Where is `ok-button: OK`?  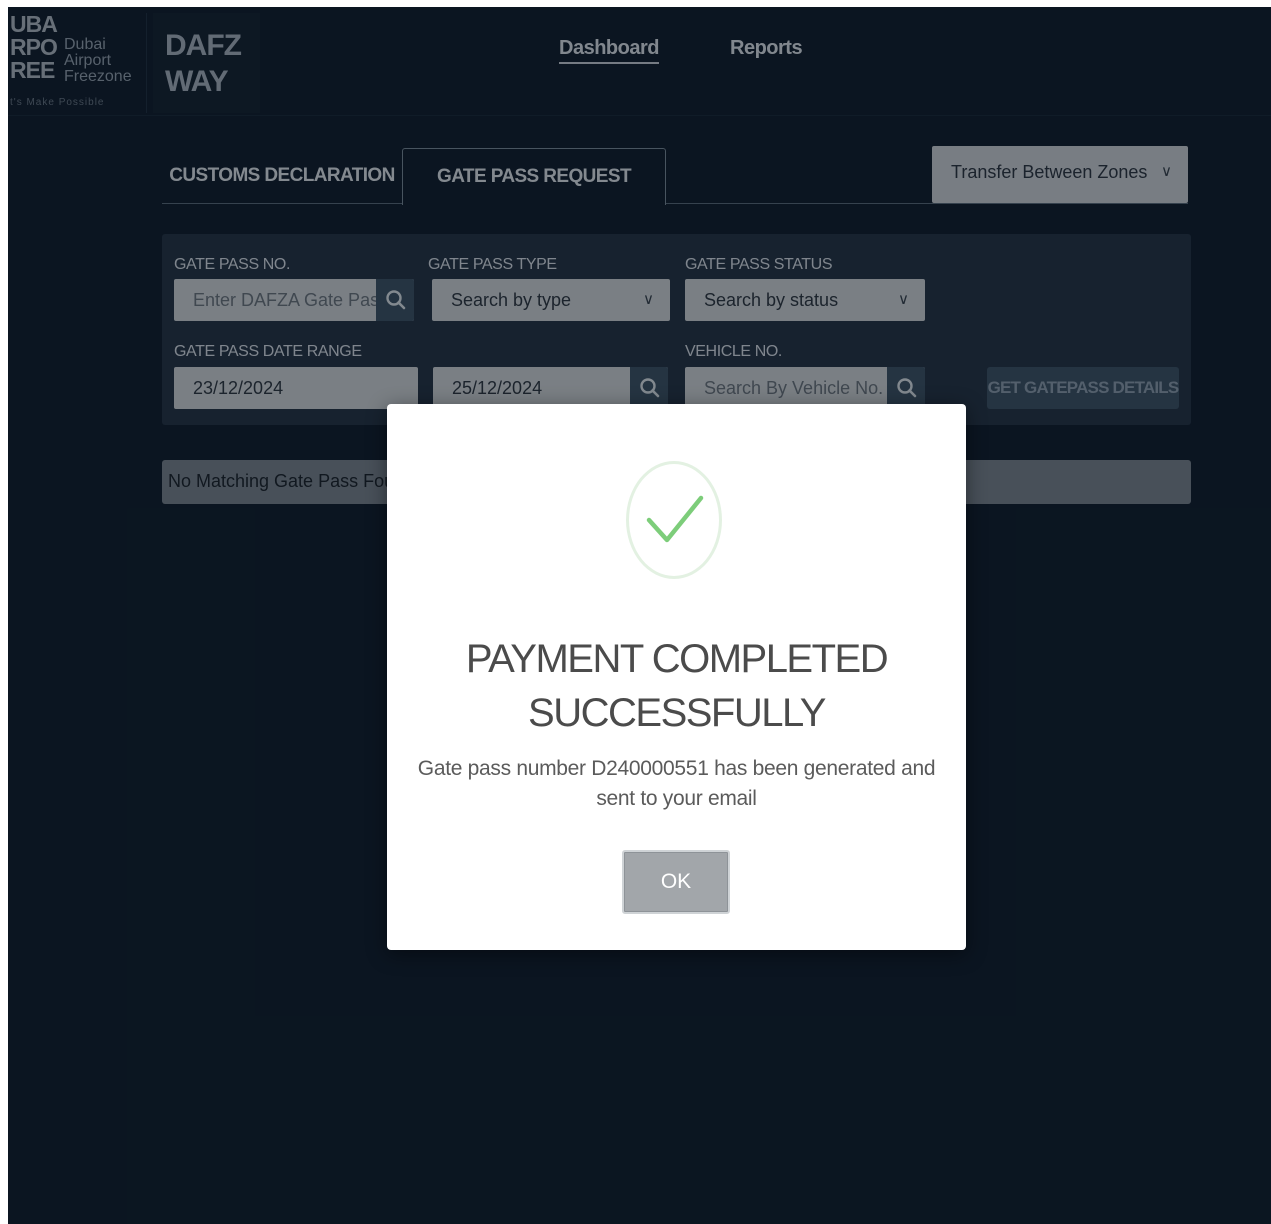
ok-button: OK is located at coordinates (676, 882).